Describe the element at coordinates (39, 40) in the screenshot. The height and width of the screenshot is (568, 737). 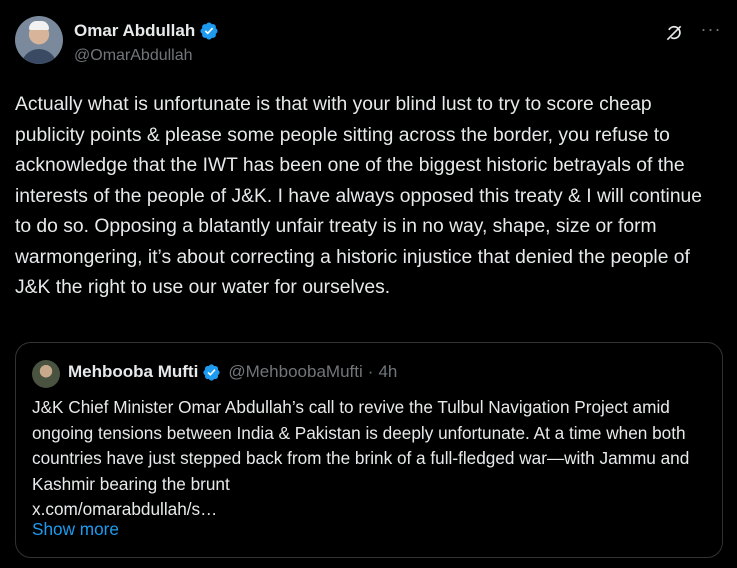
I see `author-avatar` at that location.